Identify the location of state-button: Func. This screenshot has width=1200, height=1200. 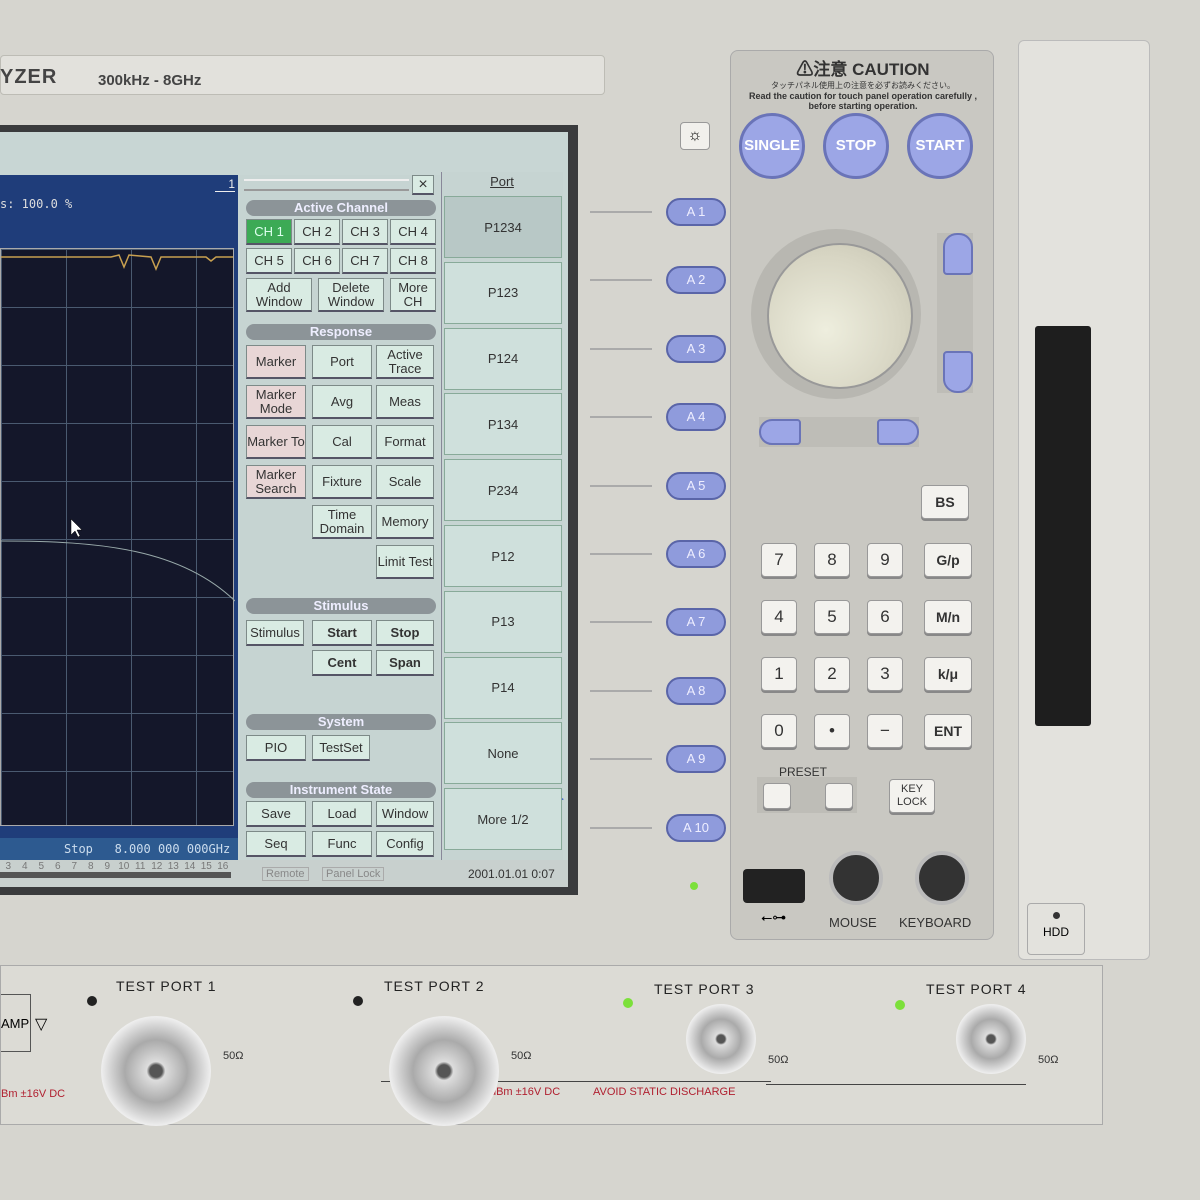
(342, 844).